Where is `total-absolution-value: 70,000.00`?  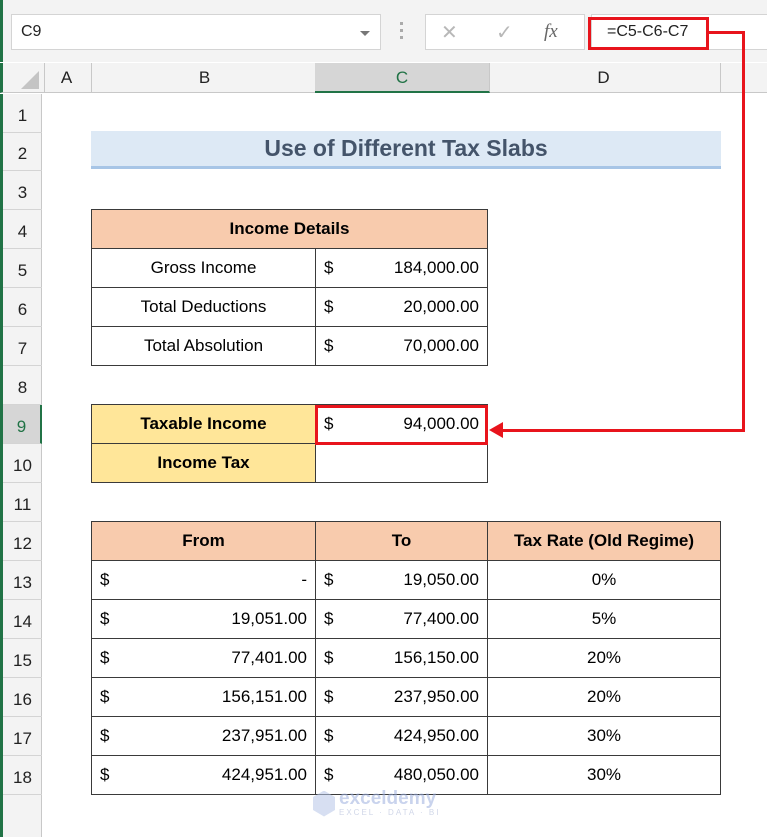 total-absolution-value: 70,000.00 is located at coordinates (441, 345).